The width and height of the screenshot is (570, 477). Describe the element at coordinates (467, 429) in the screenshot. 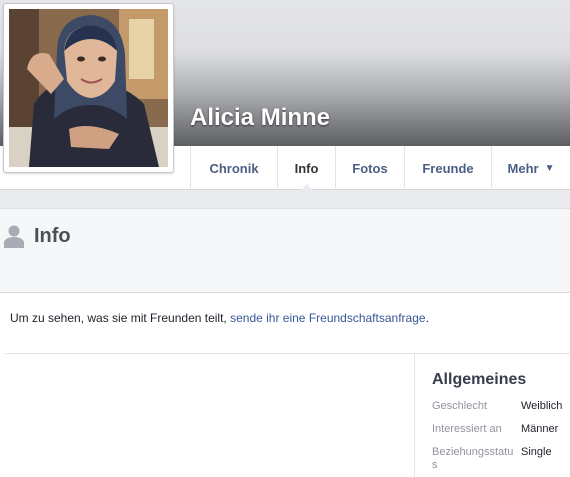

I see `interested-in-label: Interessiert an` at that location.